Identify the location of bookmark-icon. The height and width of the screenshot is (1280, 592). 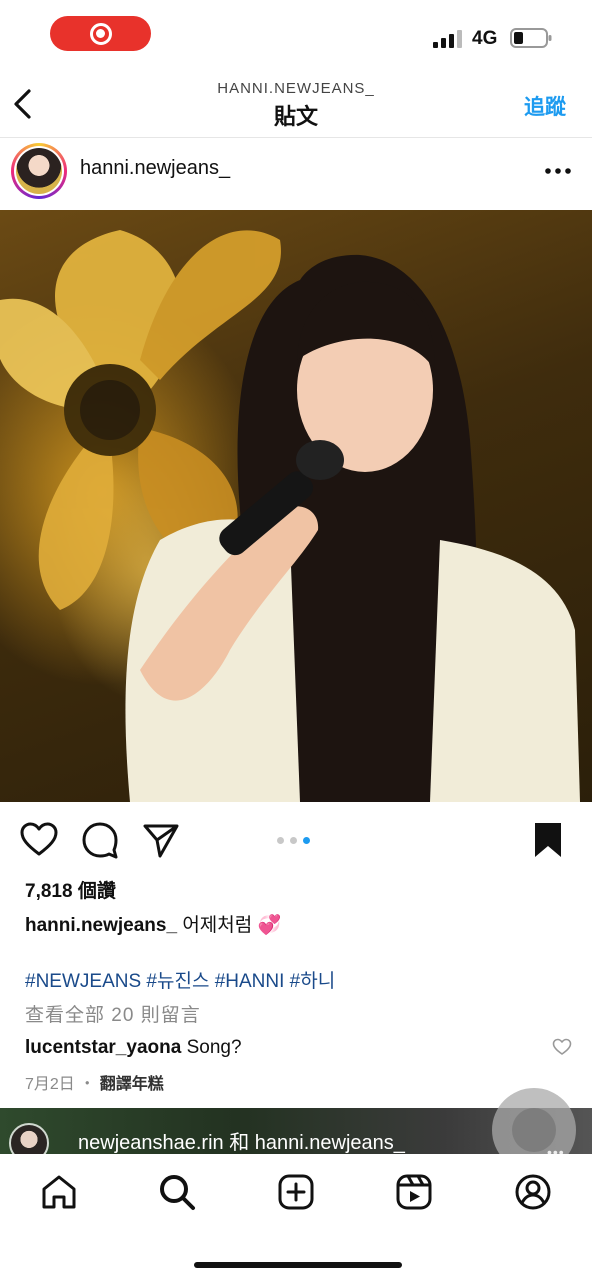
(548, 840).